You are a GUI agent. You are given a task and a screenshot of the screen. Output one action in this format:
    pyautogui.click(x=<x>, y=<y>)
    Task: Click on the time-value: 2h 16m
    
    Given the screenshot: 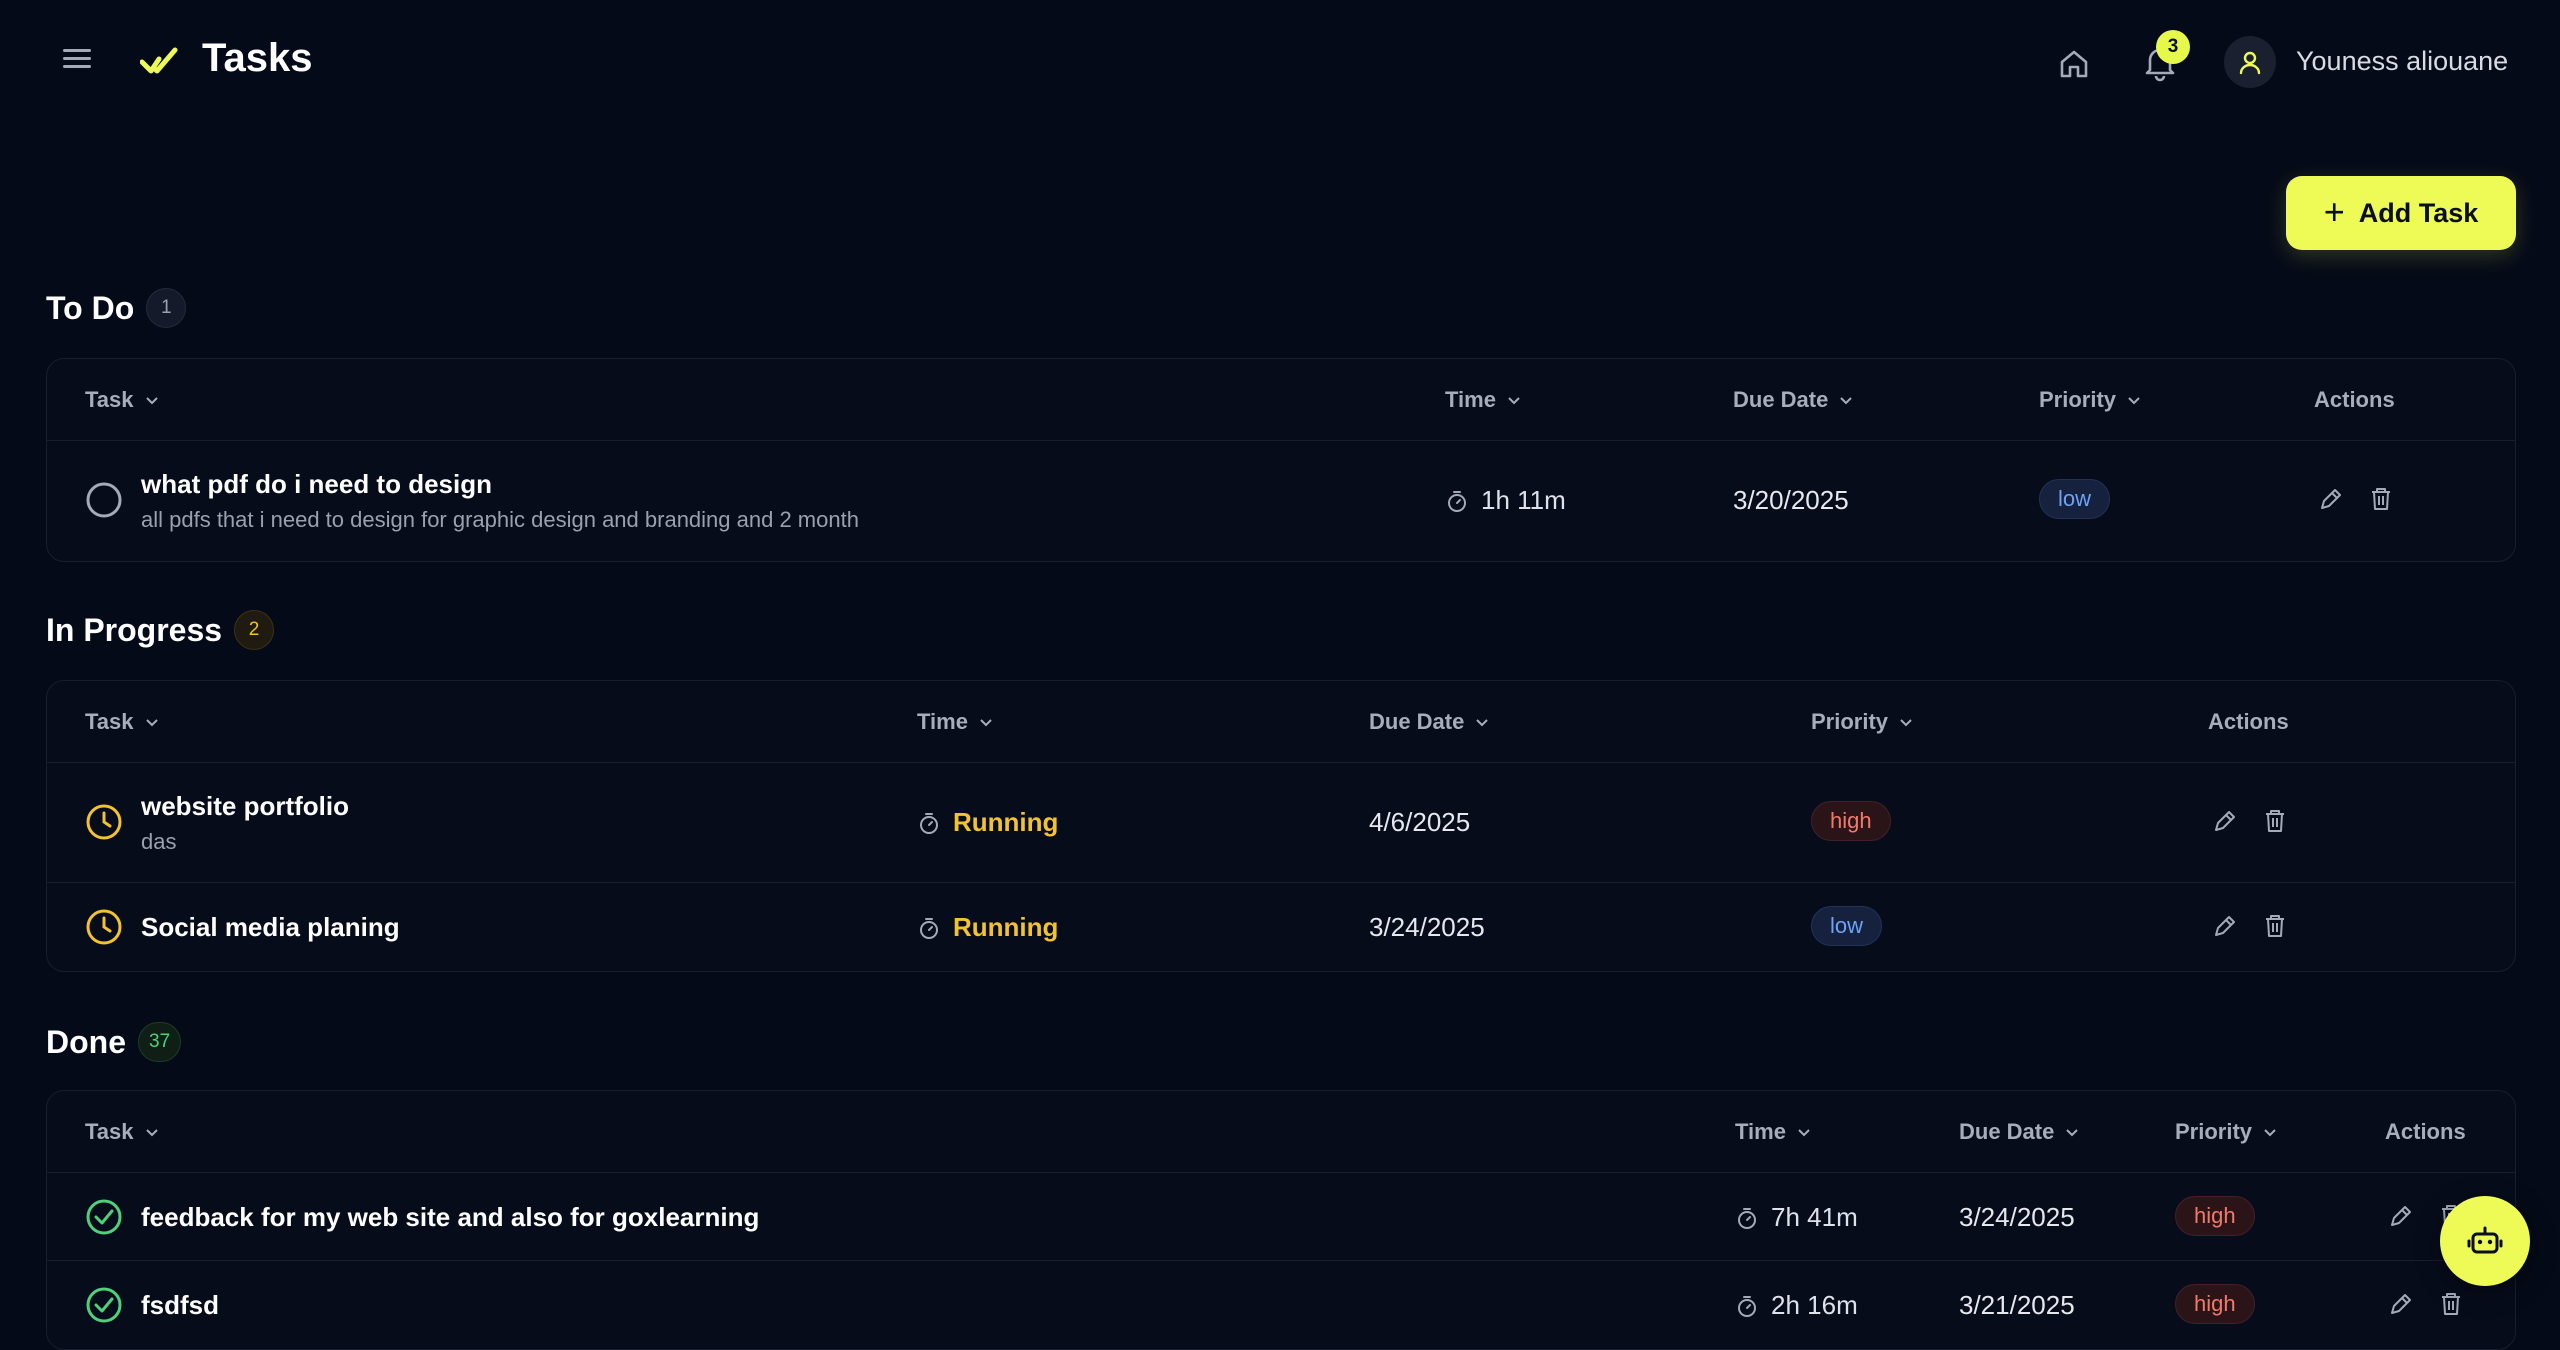 What is the action you would take?
    pyautogui.click(x=1814, y=1305)
    